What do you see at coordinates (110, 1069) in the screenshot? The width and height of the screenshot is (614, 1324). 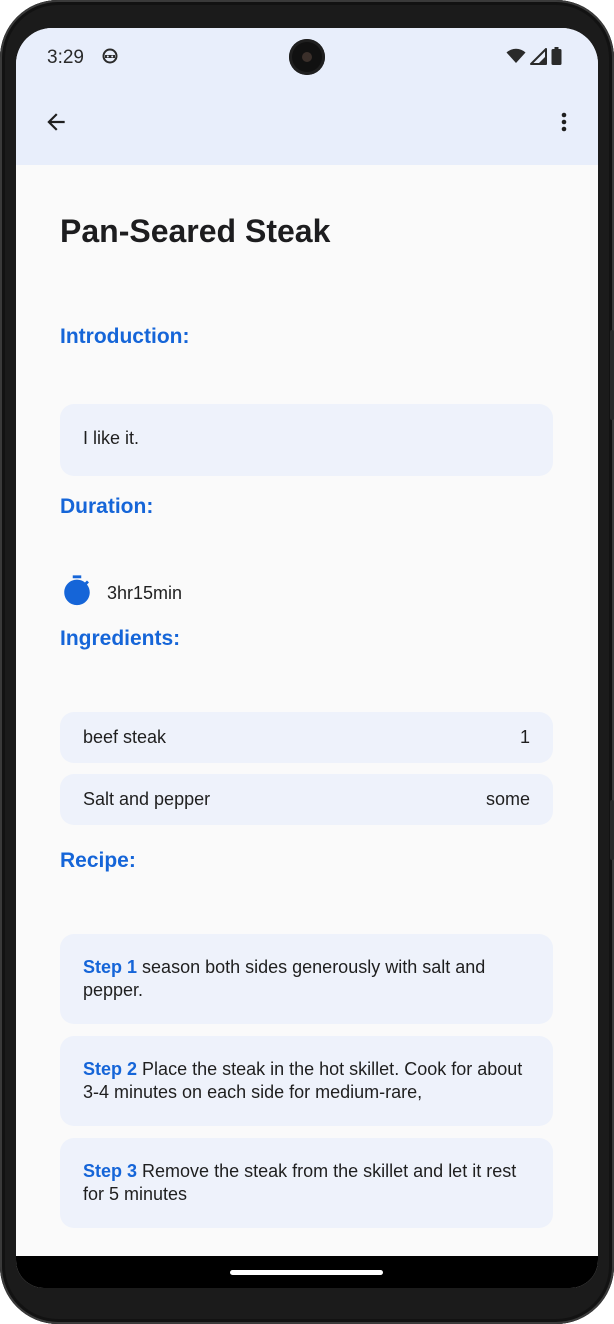 I see `step-label: Step 2` at bounding box center [110, 1069].